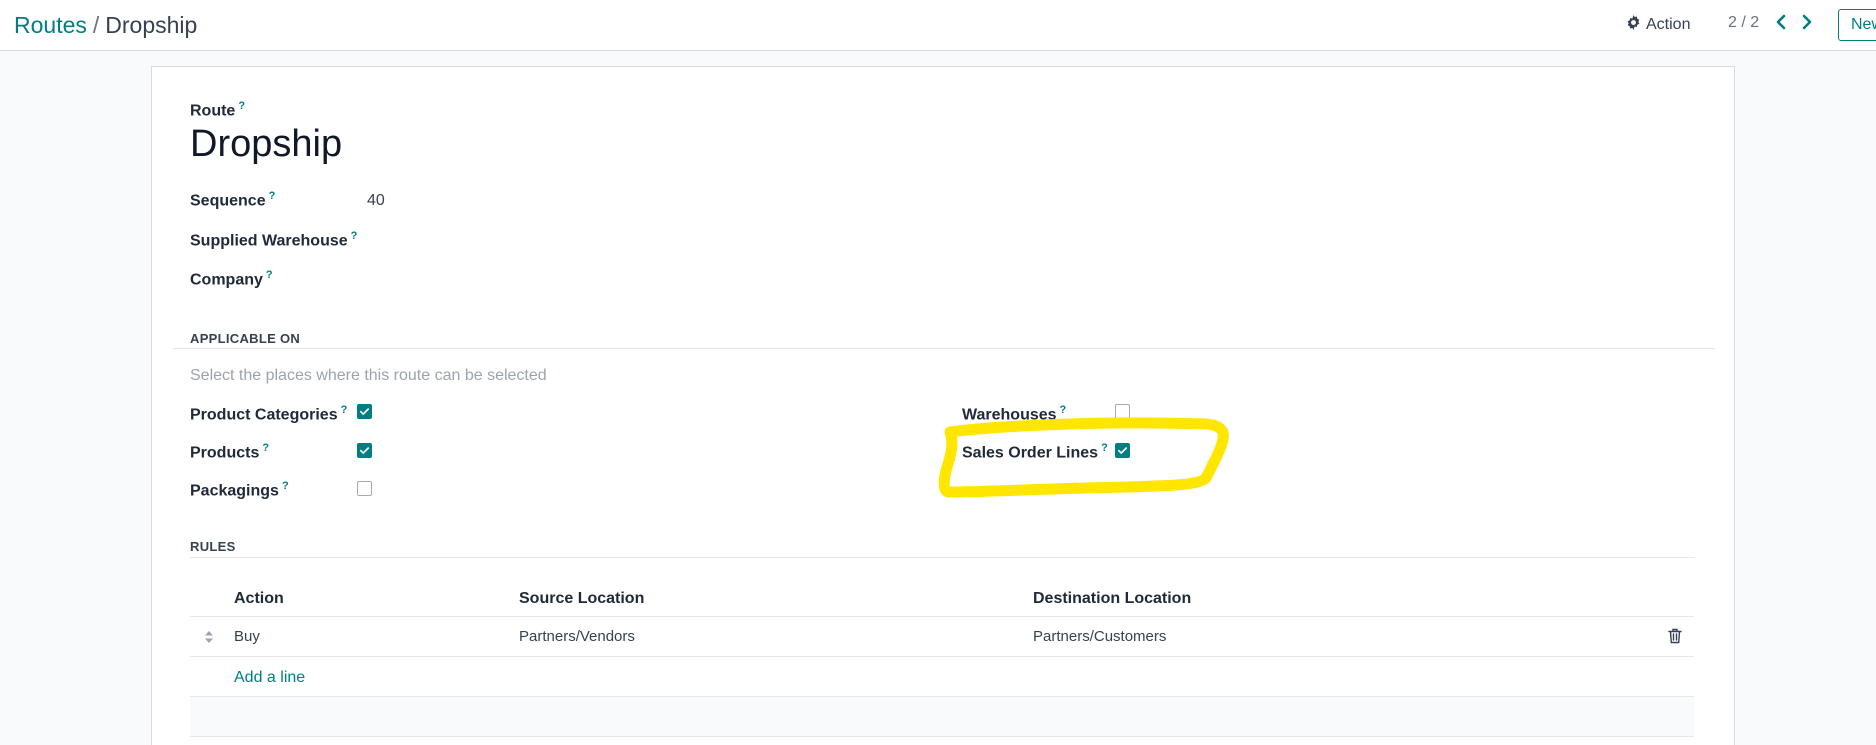 The height and width of the screenshot is (745, 1876). I want to click on pager-previous-button, so click(1781, 24).